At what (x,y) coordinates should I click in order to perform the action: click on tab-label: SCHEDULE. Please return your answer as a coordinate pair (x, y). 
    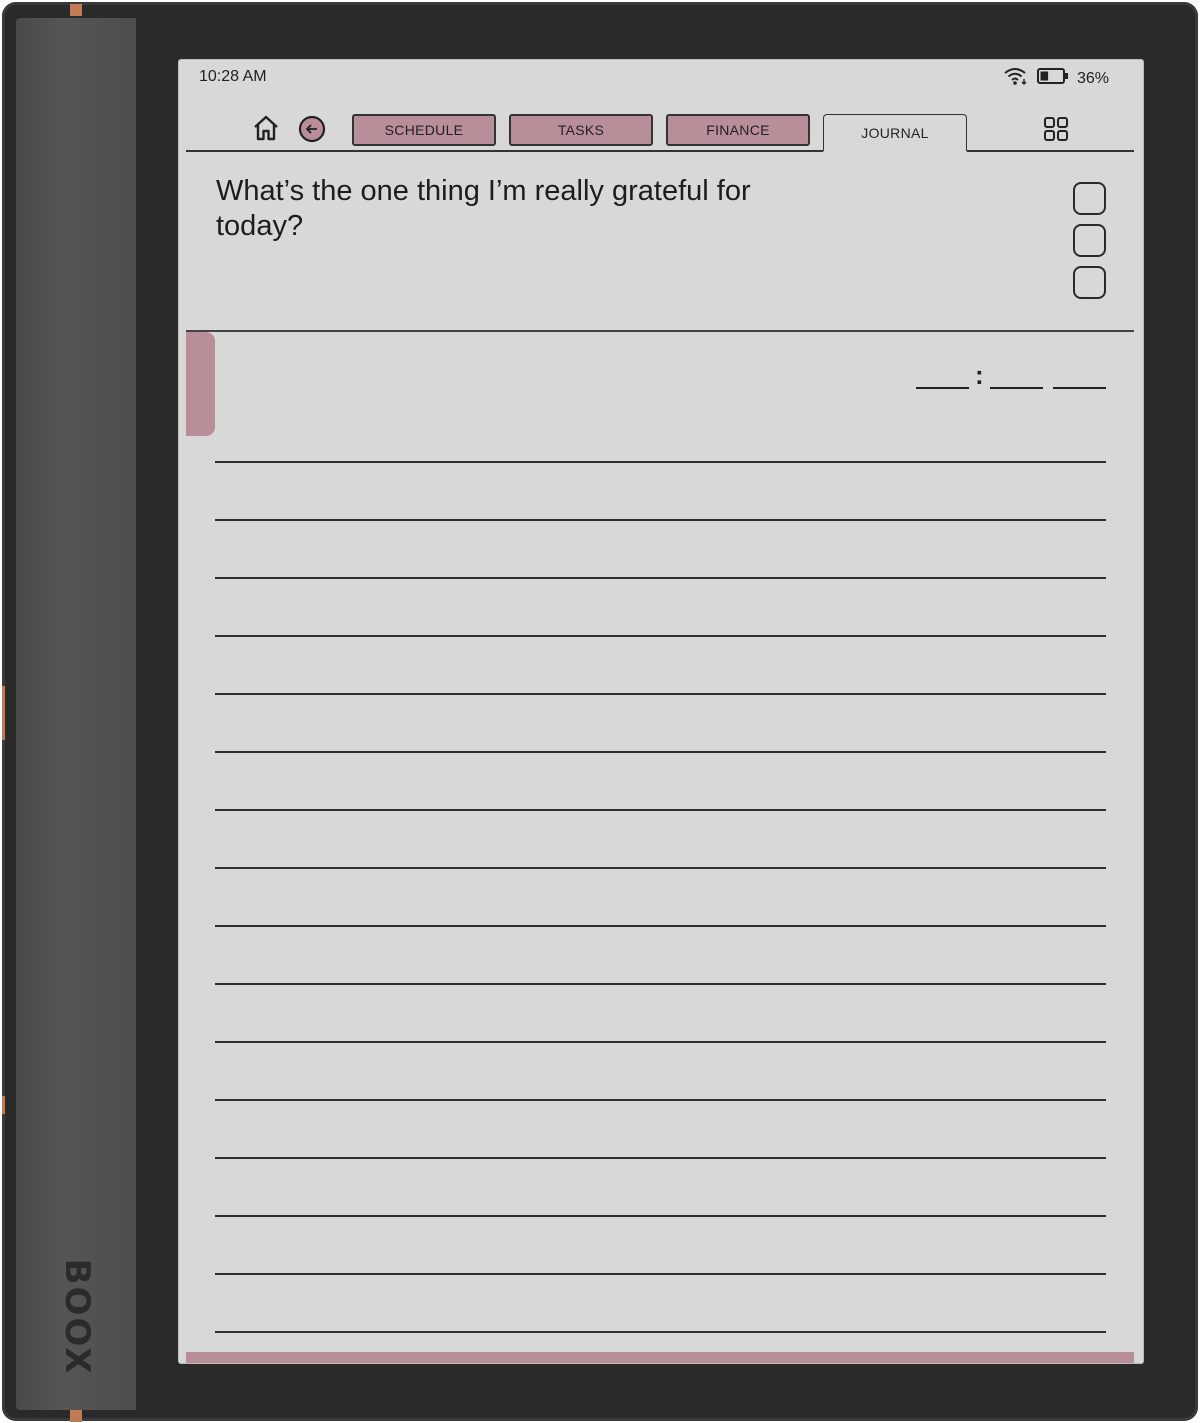
    Looking at the image, I should click on (424, 130).